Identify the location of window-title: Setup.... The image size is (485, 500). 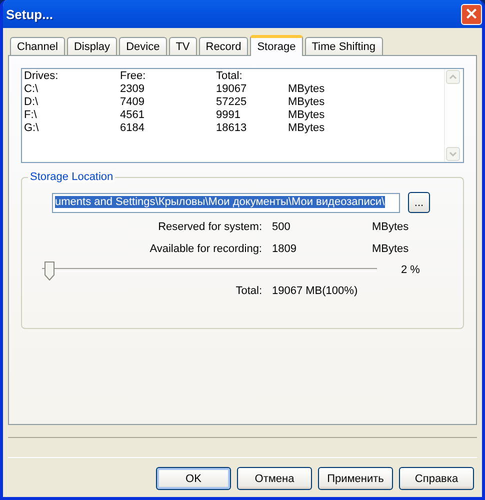
(29, 14).